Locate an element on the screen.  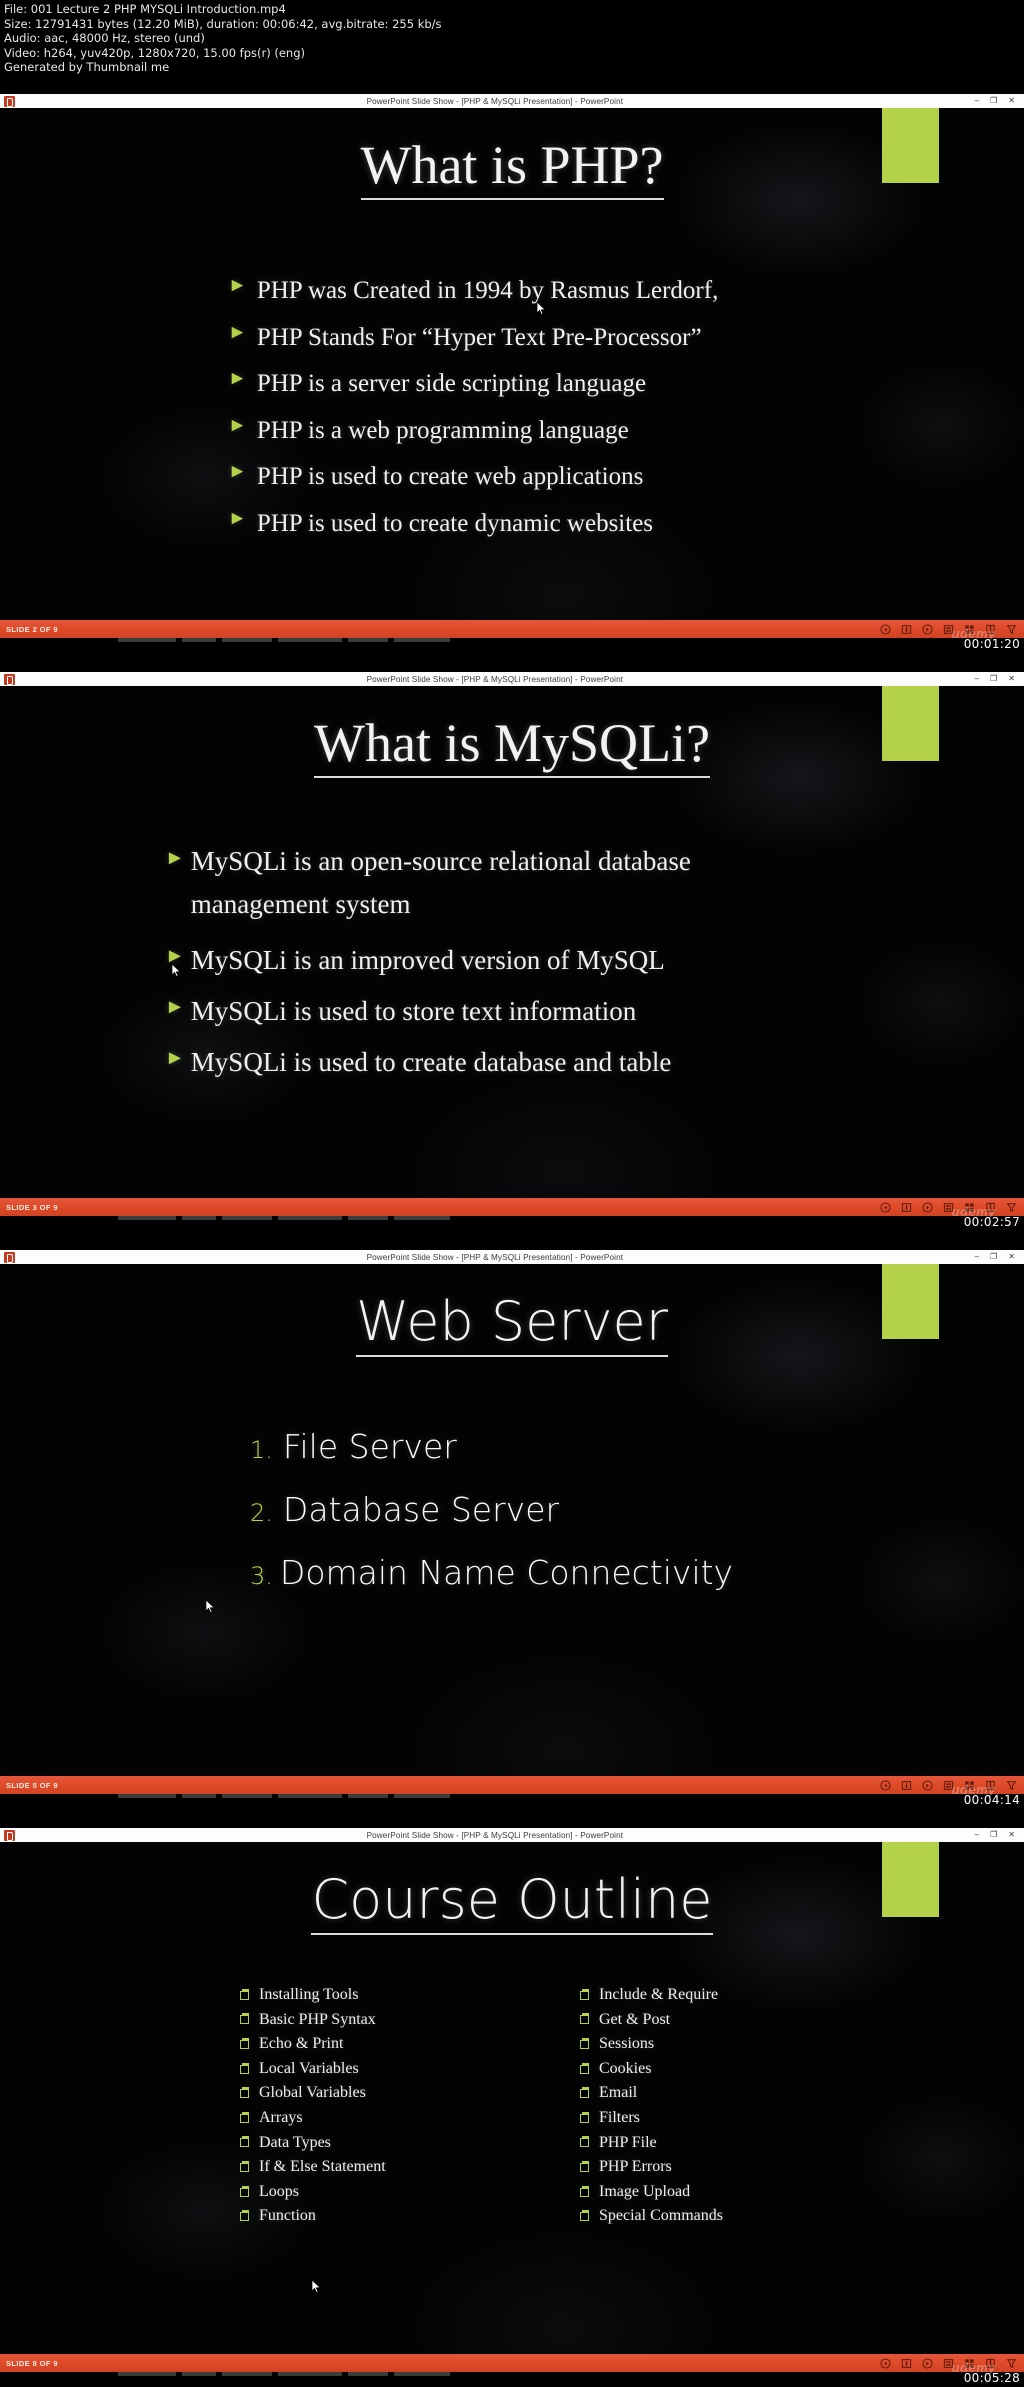
list-item-label: File Server is located at coordinates (369, 1446).